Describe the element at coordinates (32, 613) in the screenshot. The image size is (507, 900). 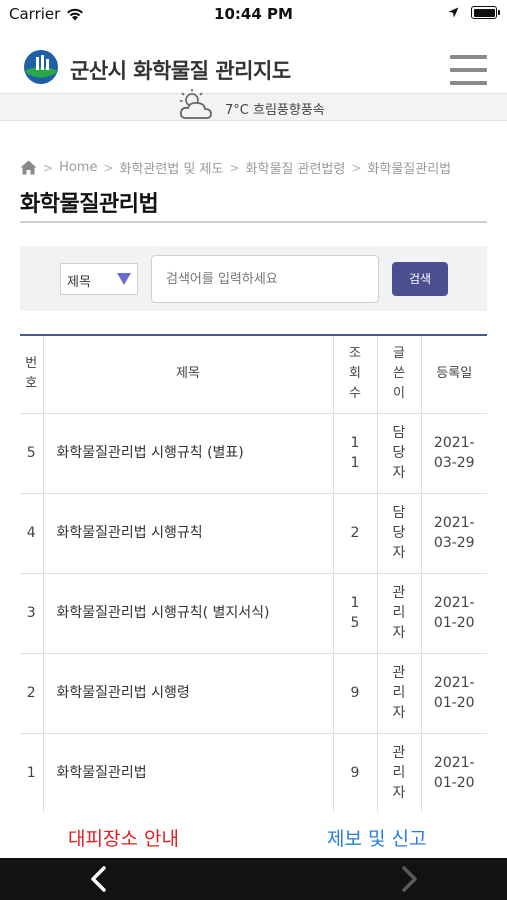
I see `row-number: 3` at that location.